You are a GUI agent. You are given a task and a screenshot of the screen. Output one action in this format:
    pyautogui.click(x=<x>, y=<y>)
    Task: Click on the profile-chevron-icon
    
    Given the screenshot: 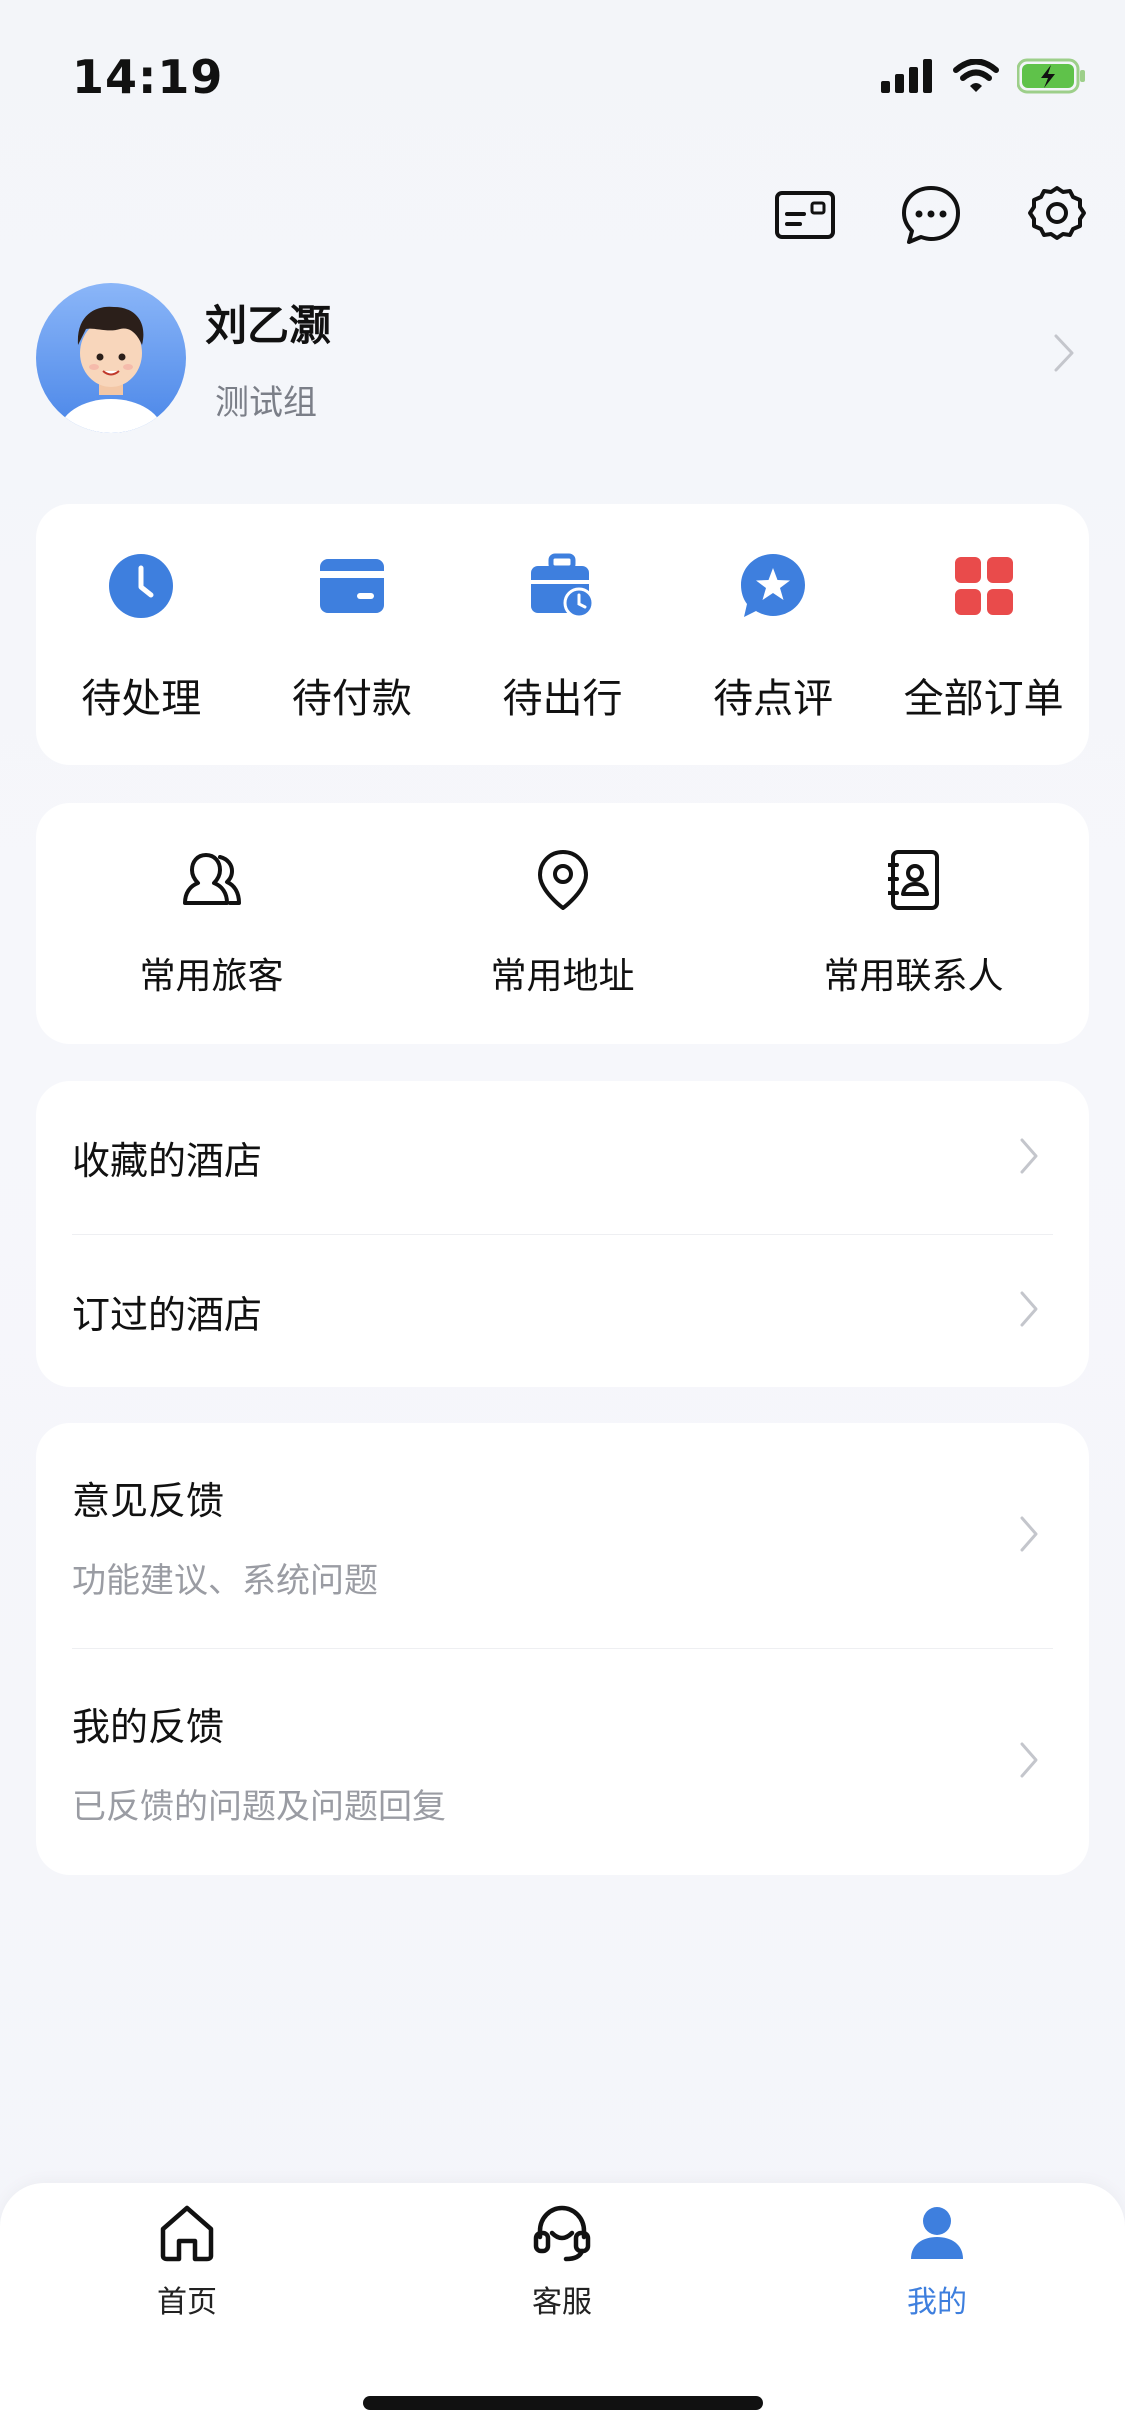 What is the action you would take?
    pyautogui.click(x=1064, y=355)
    